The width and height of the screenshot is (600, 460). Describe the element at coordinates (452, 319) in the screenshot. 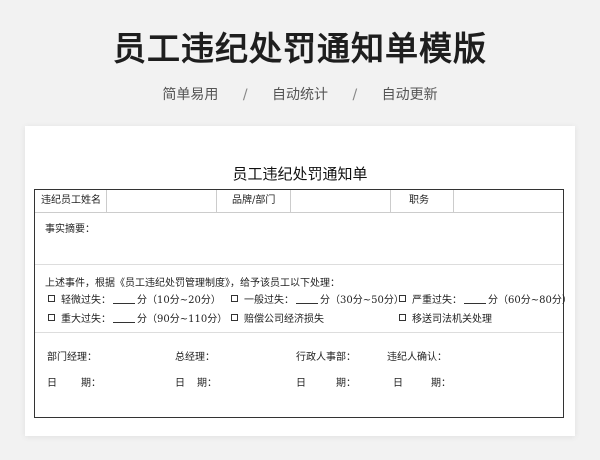

I see `option-label: 移送司法机关处理` at that location.